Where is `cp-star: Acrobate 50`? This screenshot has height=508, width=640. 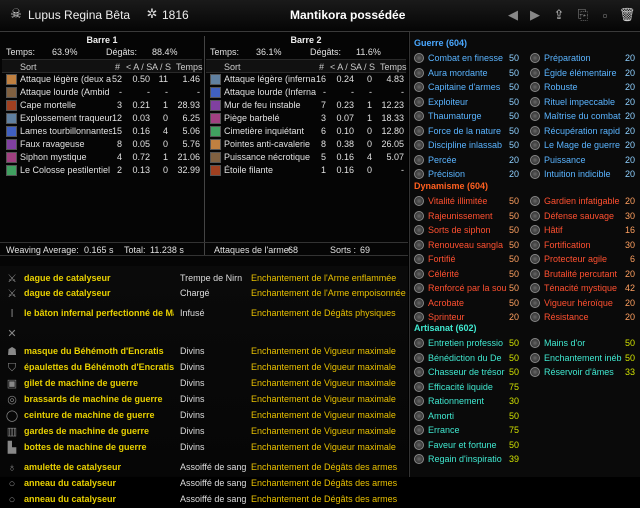 cp-star: Acrobate 50 is located at coordinates (467, 303).